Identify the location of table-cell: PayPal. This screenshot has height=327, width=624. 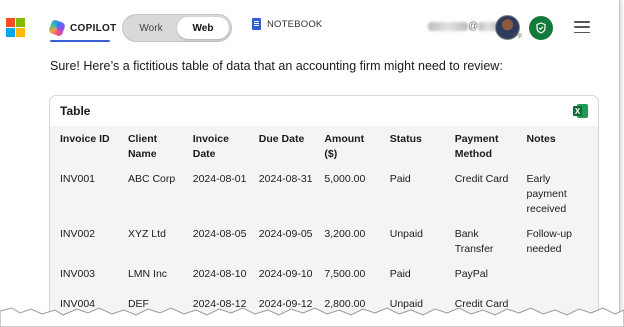
(471, 274).